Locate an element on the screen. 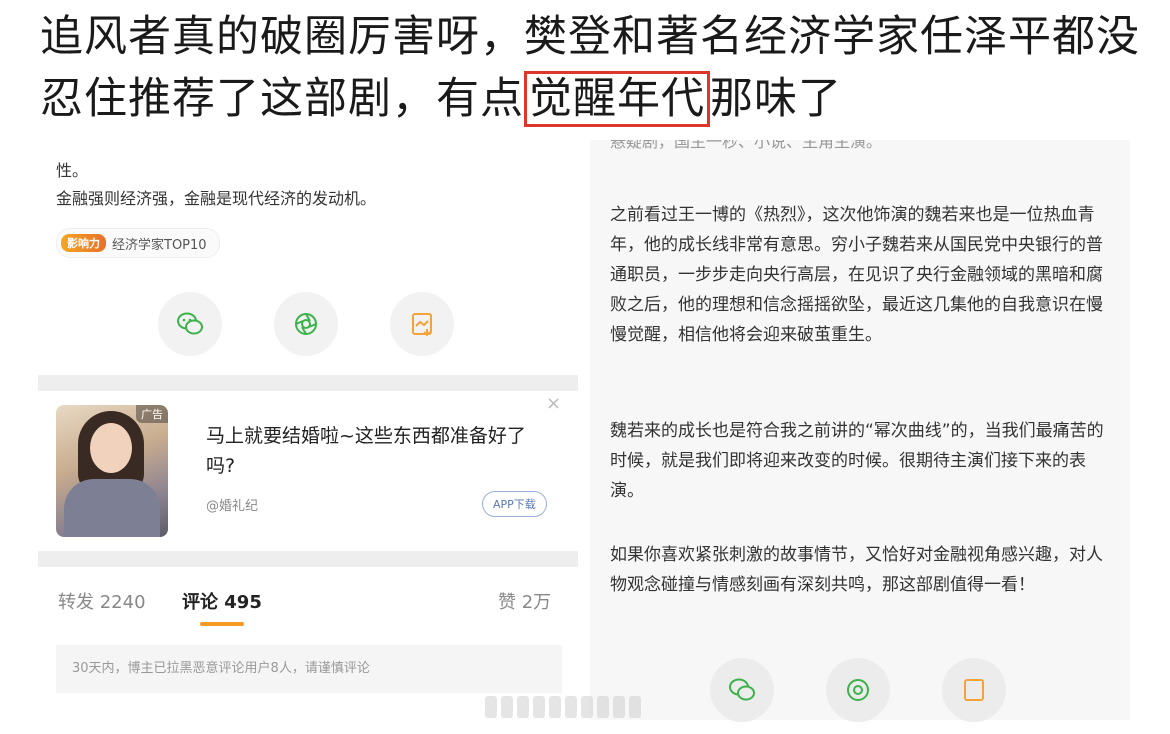 The height and width of the screenshot is (734, 1170). thumbnail-face is located at coordinates (111, 448).